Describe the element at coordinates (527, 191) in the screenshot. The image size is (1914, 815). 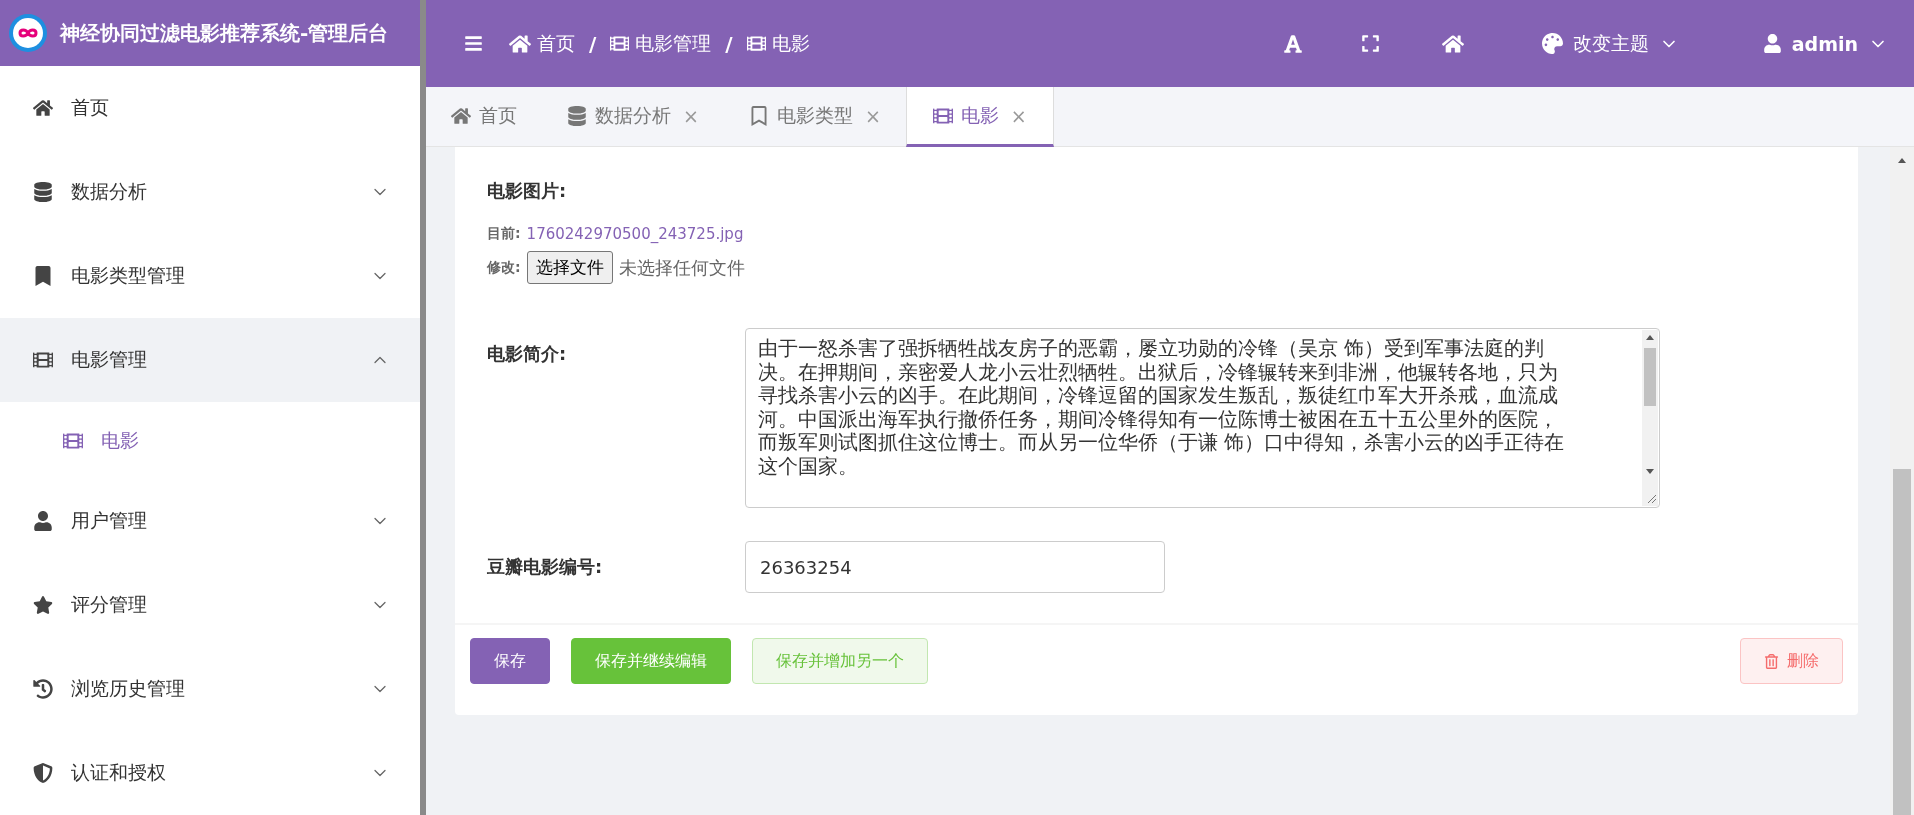
I see `field-label: 电影图片:` at that location.